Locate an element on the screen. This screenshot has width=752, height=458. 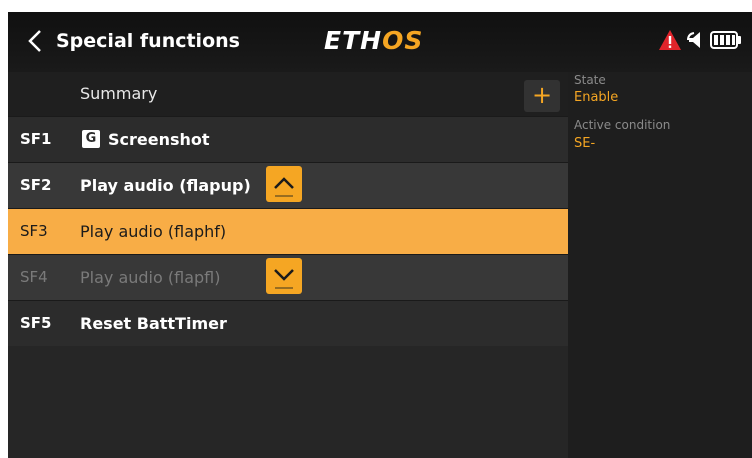
add-function-button: + is located at coordinates (542, 96).